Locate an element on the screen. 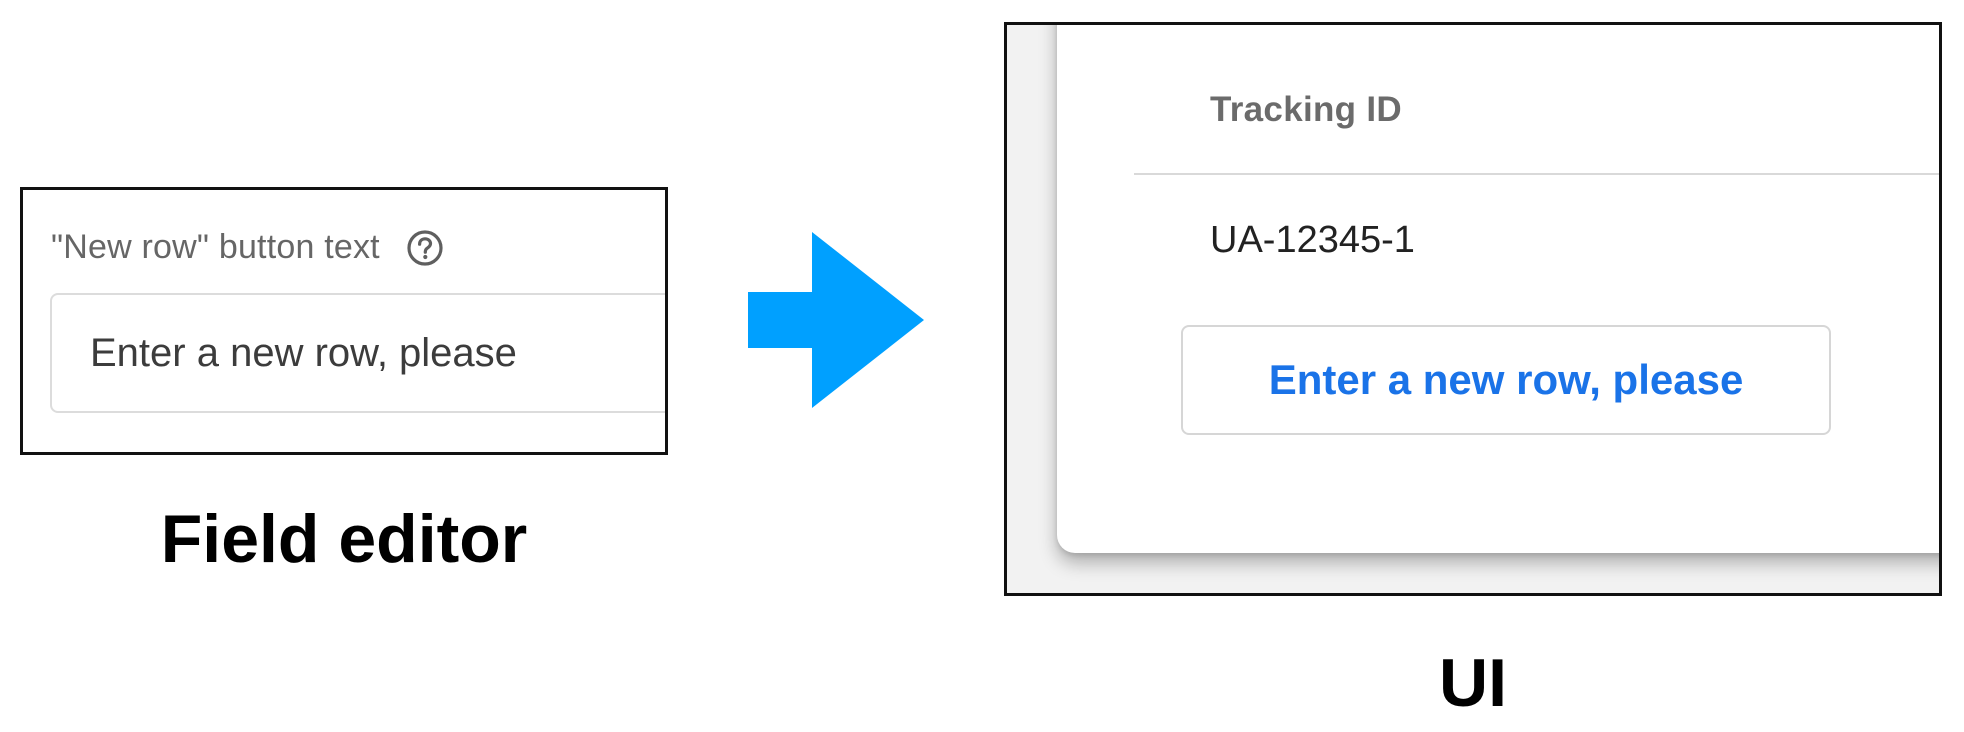  arrow-right-icon is located at coordinates (836, 320).